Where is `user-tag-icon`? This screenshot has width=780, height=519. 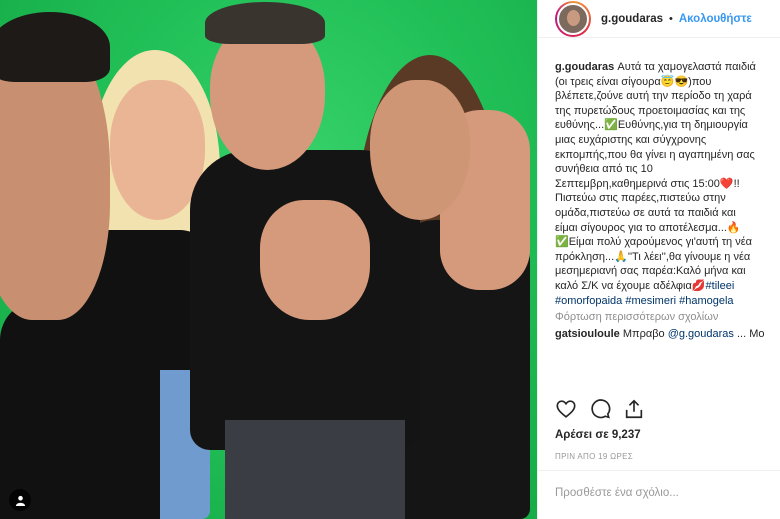
user-tag-icon is located at coordinates (20, 500).